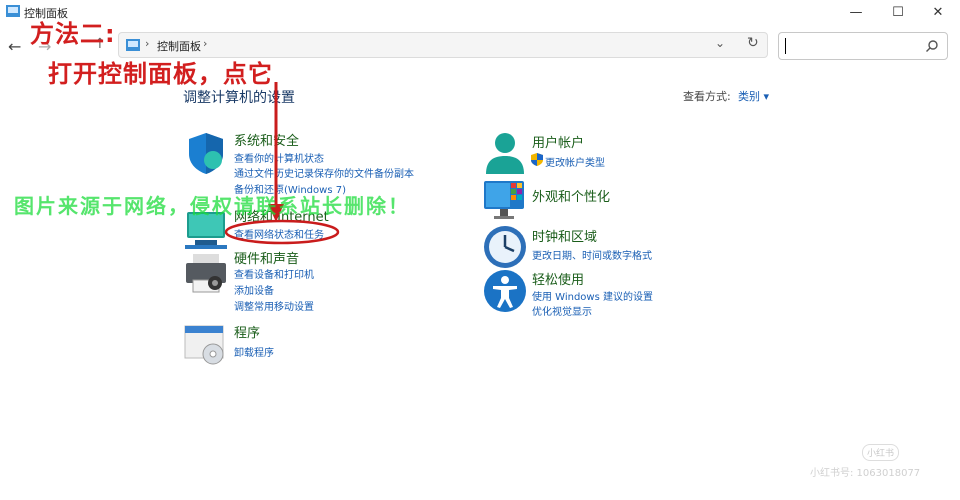 The image size is (960, 500). What do you see at coordinates (938, 12) in the screenshot?
I see `close-button: ✕` at bounding box center [938, 12].